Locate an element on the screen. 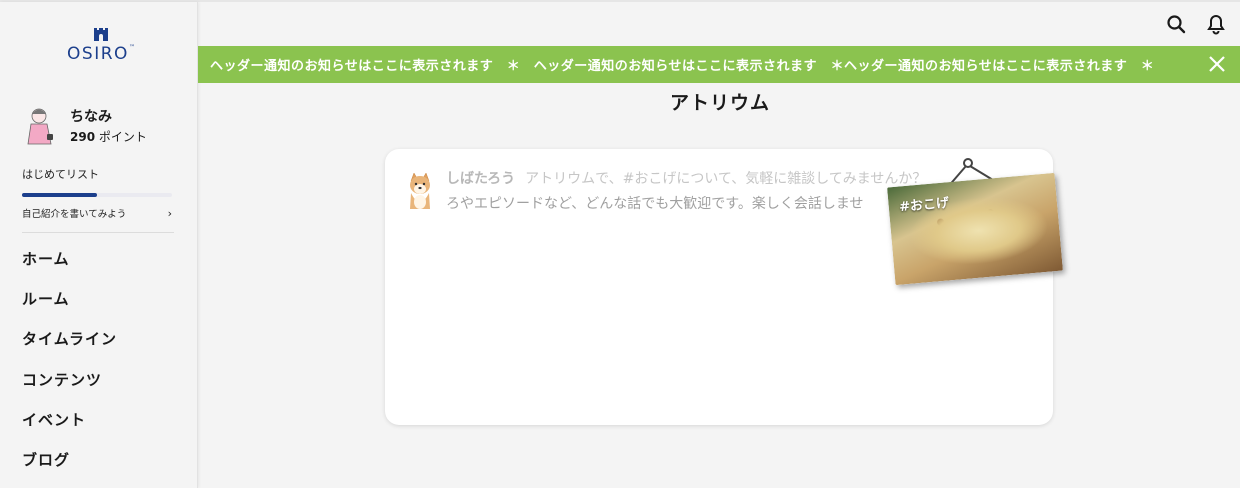 This screenshot has height=488, width=1240. nav-item-home: ホーム is located at coordinates (102, 267).